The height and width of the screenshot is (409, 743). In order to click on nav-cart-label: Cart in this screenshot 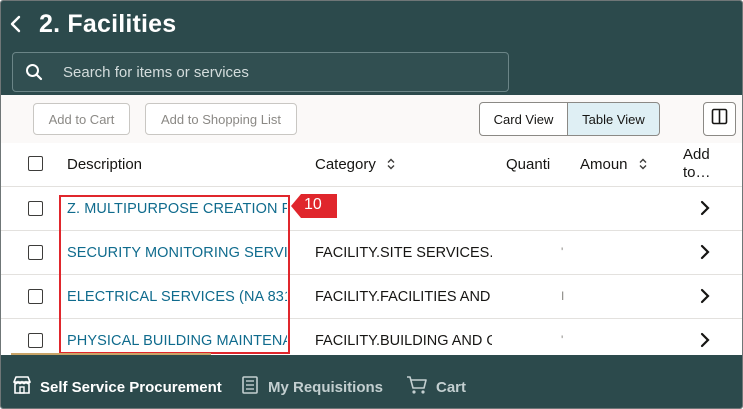, I will do `click(451, 387)`.